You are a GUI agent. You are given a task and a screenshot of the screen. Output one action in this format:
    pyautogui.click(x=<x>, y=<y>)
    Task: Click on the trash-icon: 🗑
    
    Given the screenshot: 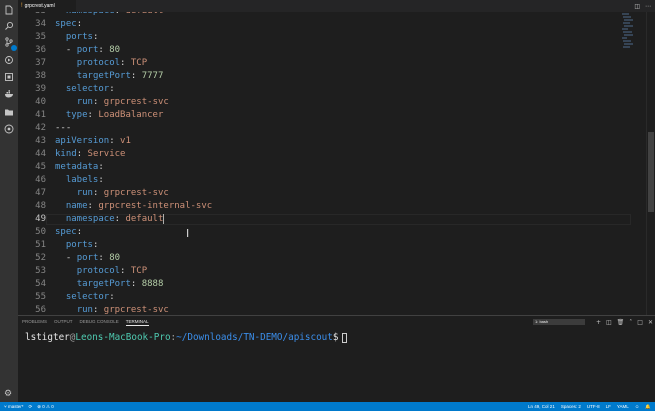 What is the action you would take?
    pyautogui.click(x=621, y=322)
    